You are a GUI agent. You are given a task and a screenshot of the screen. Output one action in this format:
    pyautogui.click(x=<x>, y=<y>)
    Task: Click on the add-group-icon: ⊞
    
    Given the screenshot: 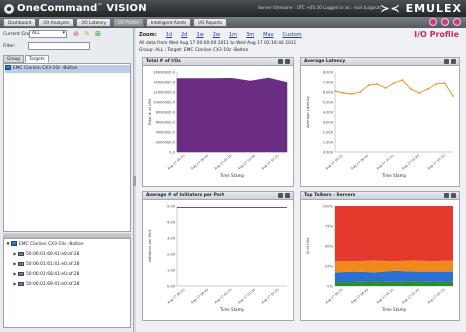 What is the action you would take?
    pyautogui.click(x=98, y=34)
    